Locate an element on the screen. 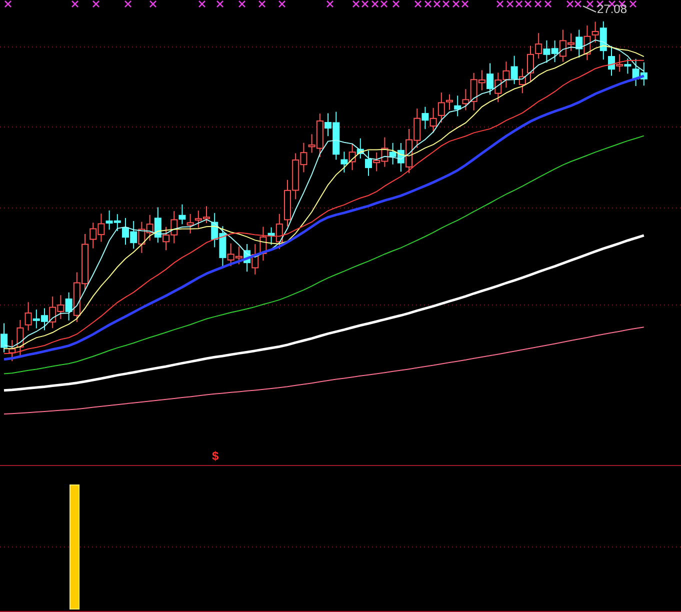  high-price-label: 27.08 is located at coordinates (612, 9).